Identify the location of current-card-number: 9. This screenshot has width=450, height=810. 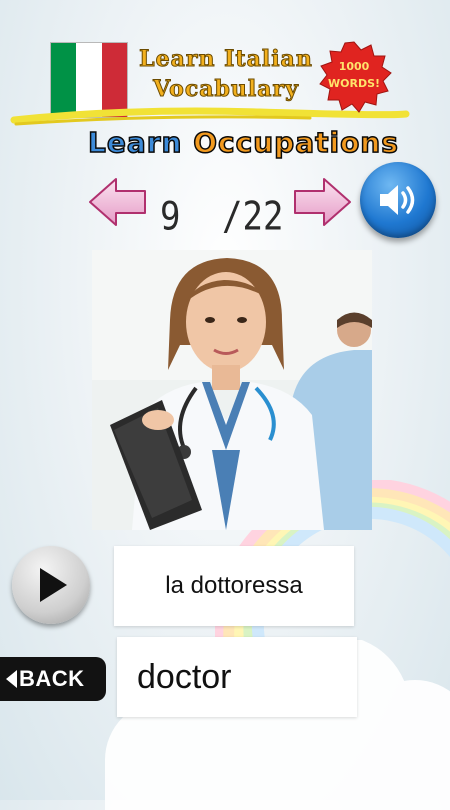
(170, 217).